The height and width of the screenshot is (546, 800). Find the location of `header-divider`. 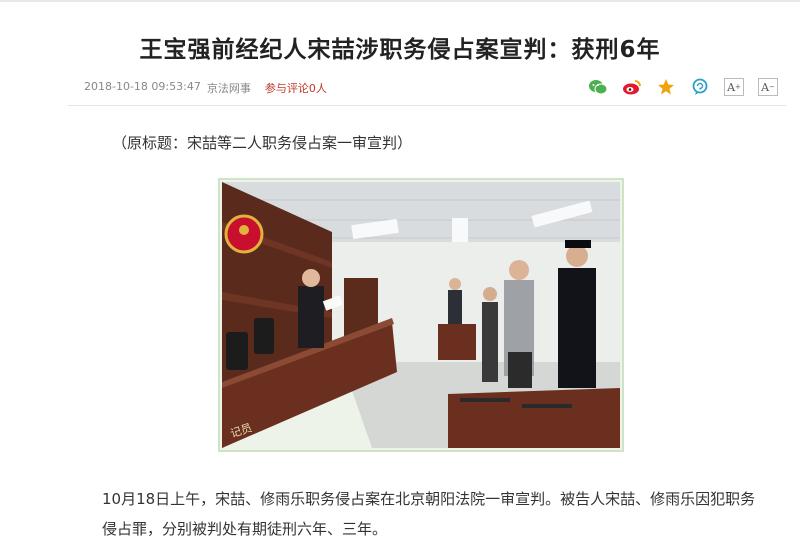

header-divider is located at coordinates (427, 105).